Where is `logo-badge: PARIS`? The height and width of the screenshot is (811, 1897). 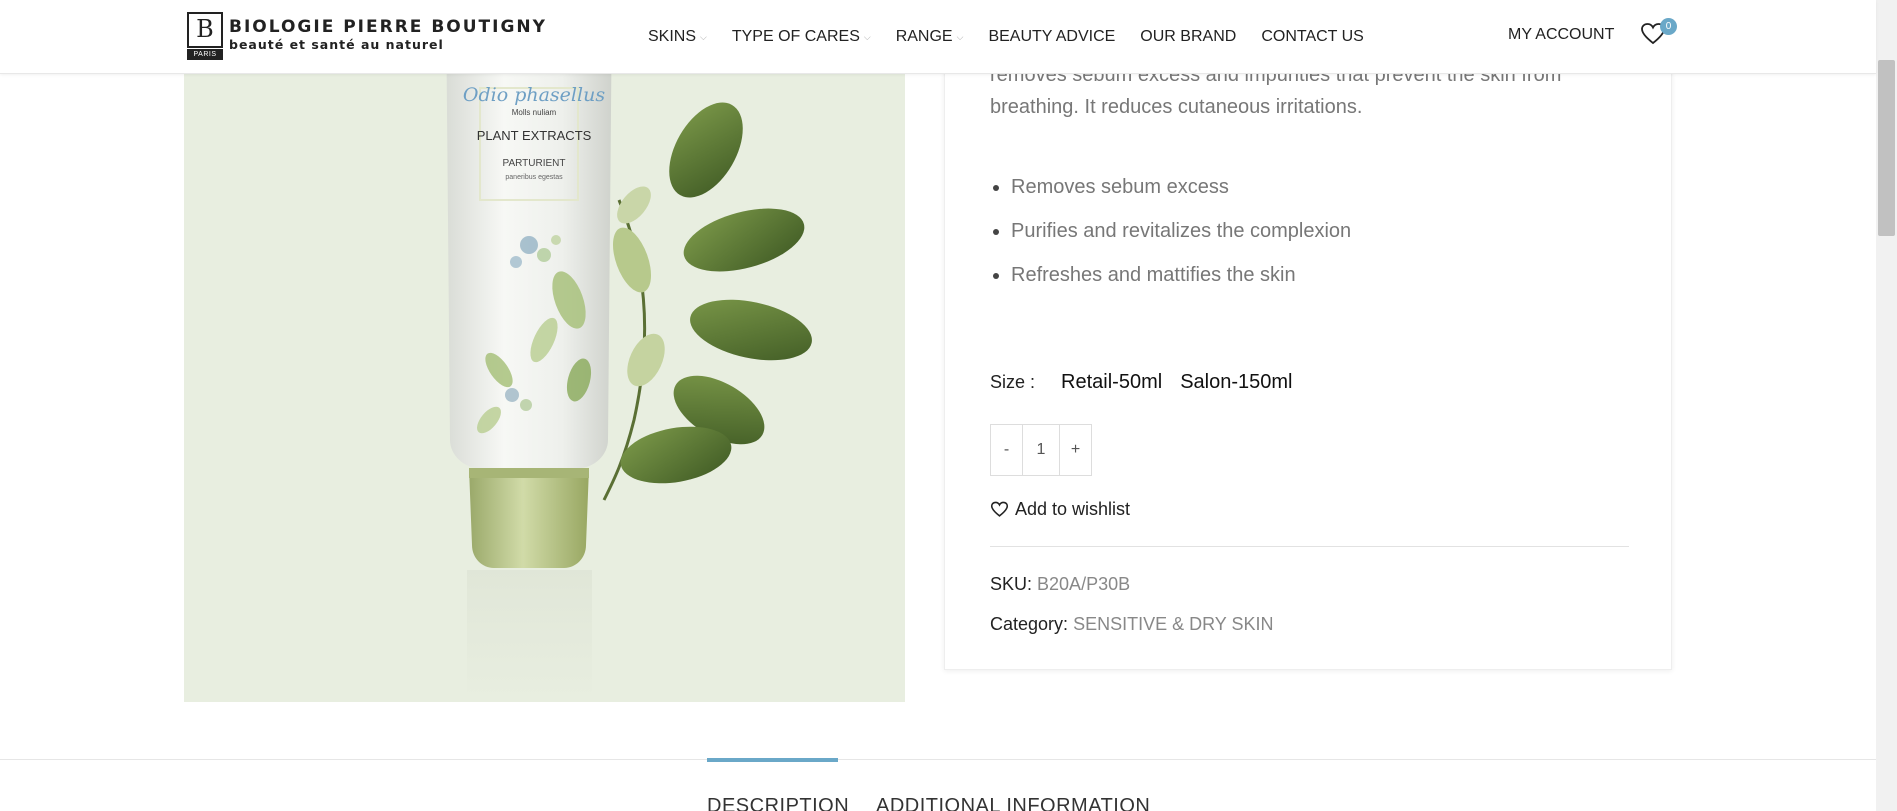 logo-badge: PARIS is located at coordinates (205, 54).